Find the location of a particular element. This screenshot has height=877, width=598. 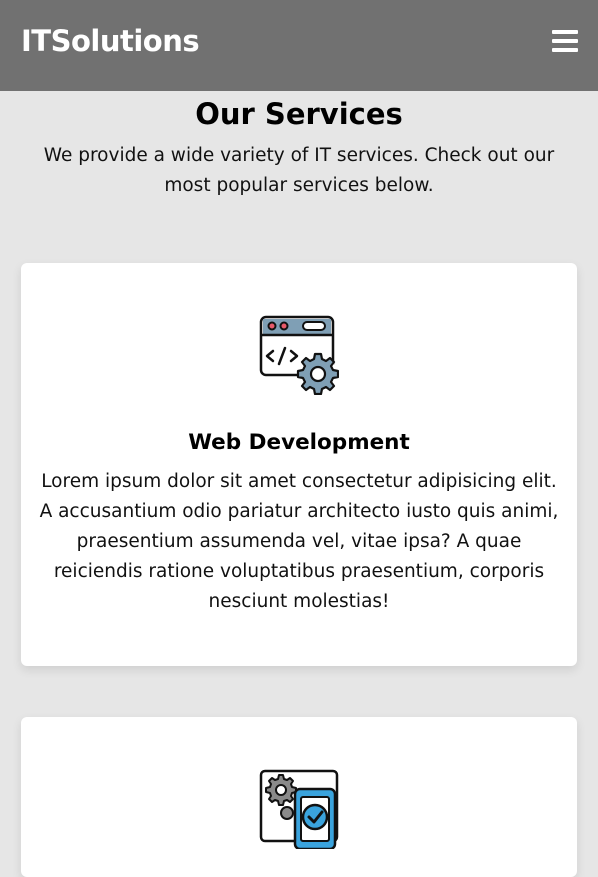

brand-logo: ITSolutions is located at coordinates (110, 41).